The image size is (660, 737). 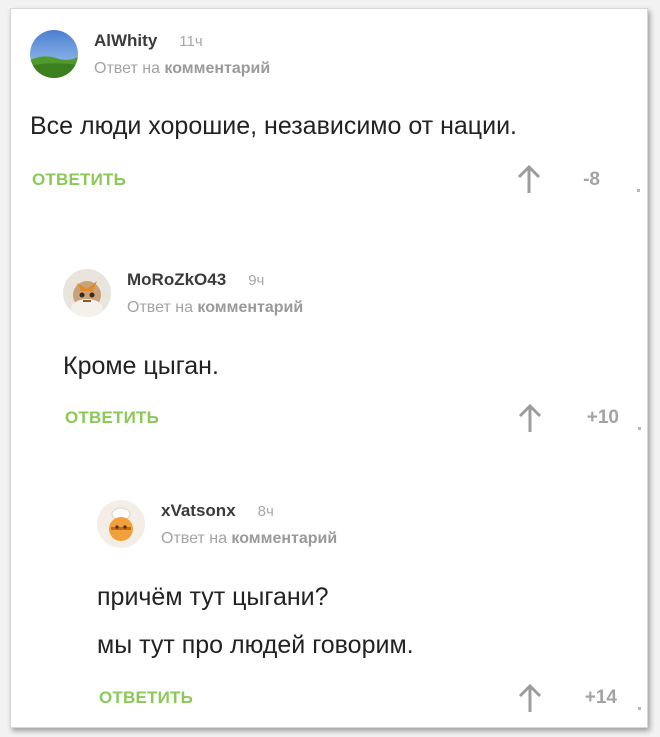 What do you see at coordinates (213, 597) in the screenshot?
I see `comment-text-line: причём тут цыгани?` at bounding box center [213, 597].